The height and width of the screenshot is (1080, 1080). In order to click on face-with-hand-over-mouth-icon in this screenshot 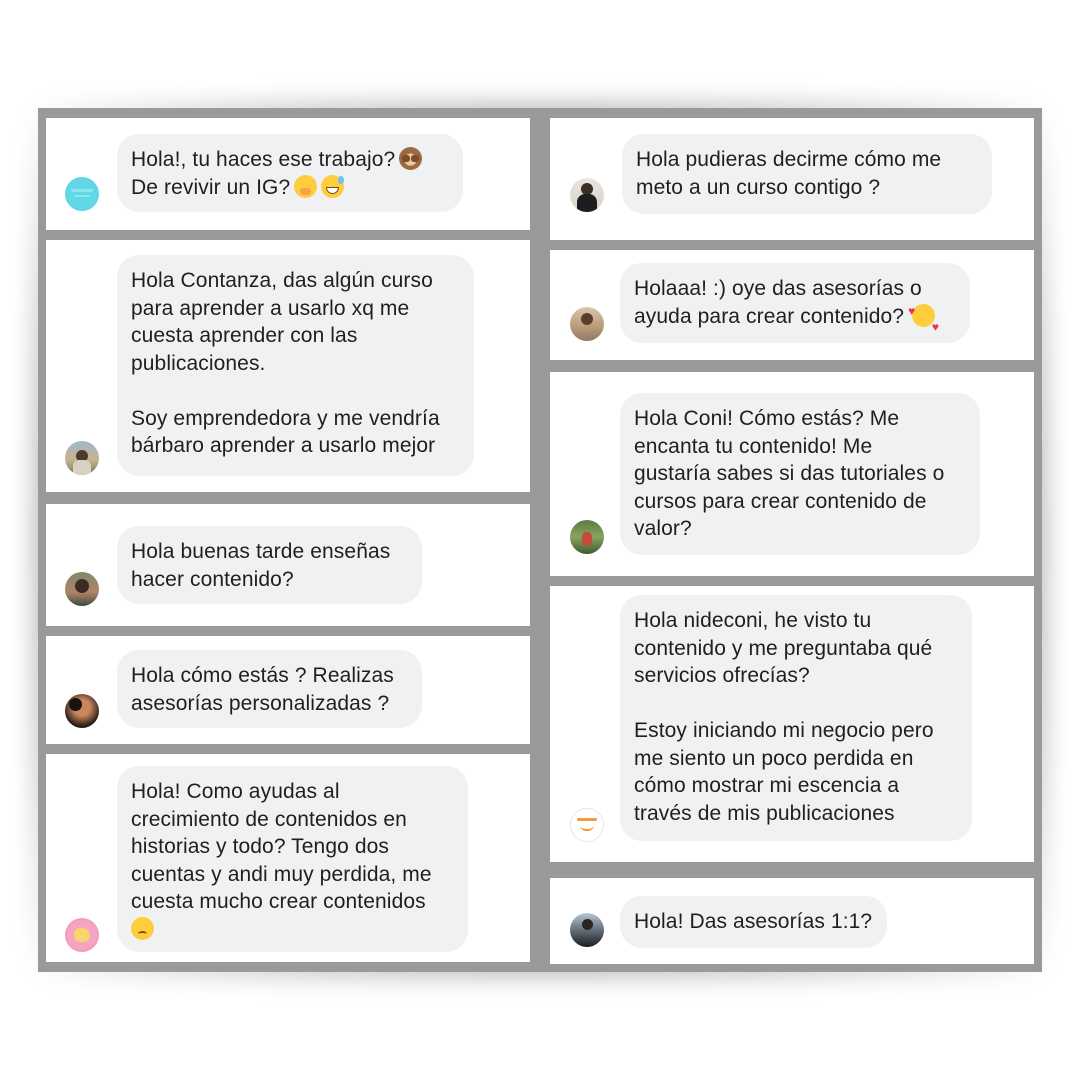, I will do `click(306, 186)`.